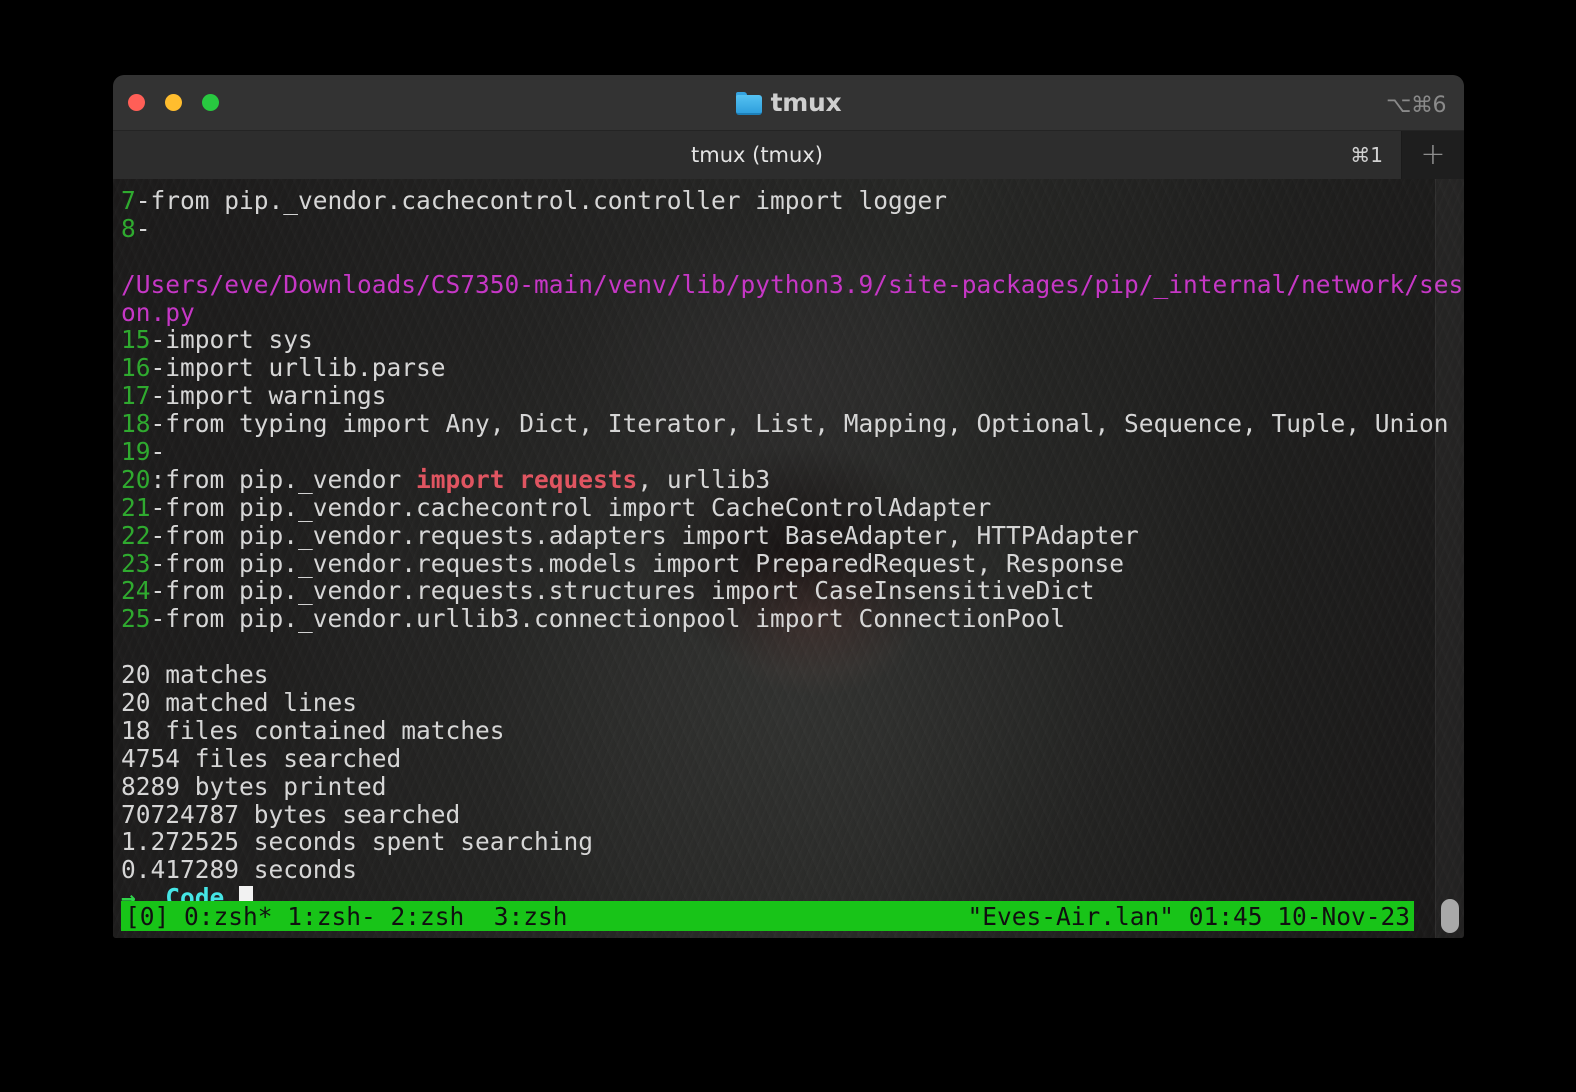 The height and width of the screenshot is (1092, 1576). I want to click on line-number: 17, so click(136, 396).